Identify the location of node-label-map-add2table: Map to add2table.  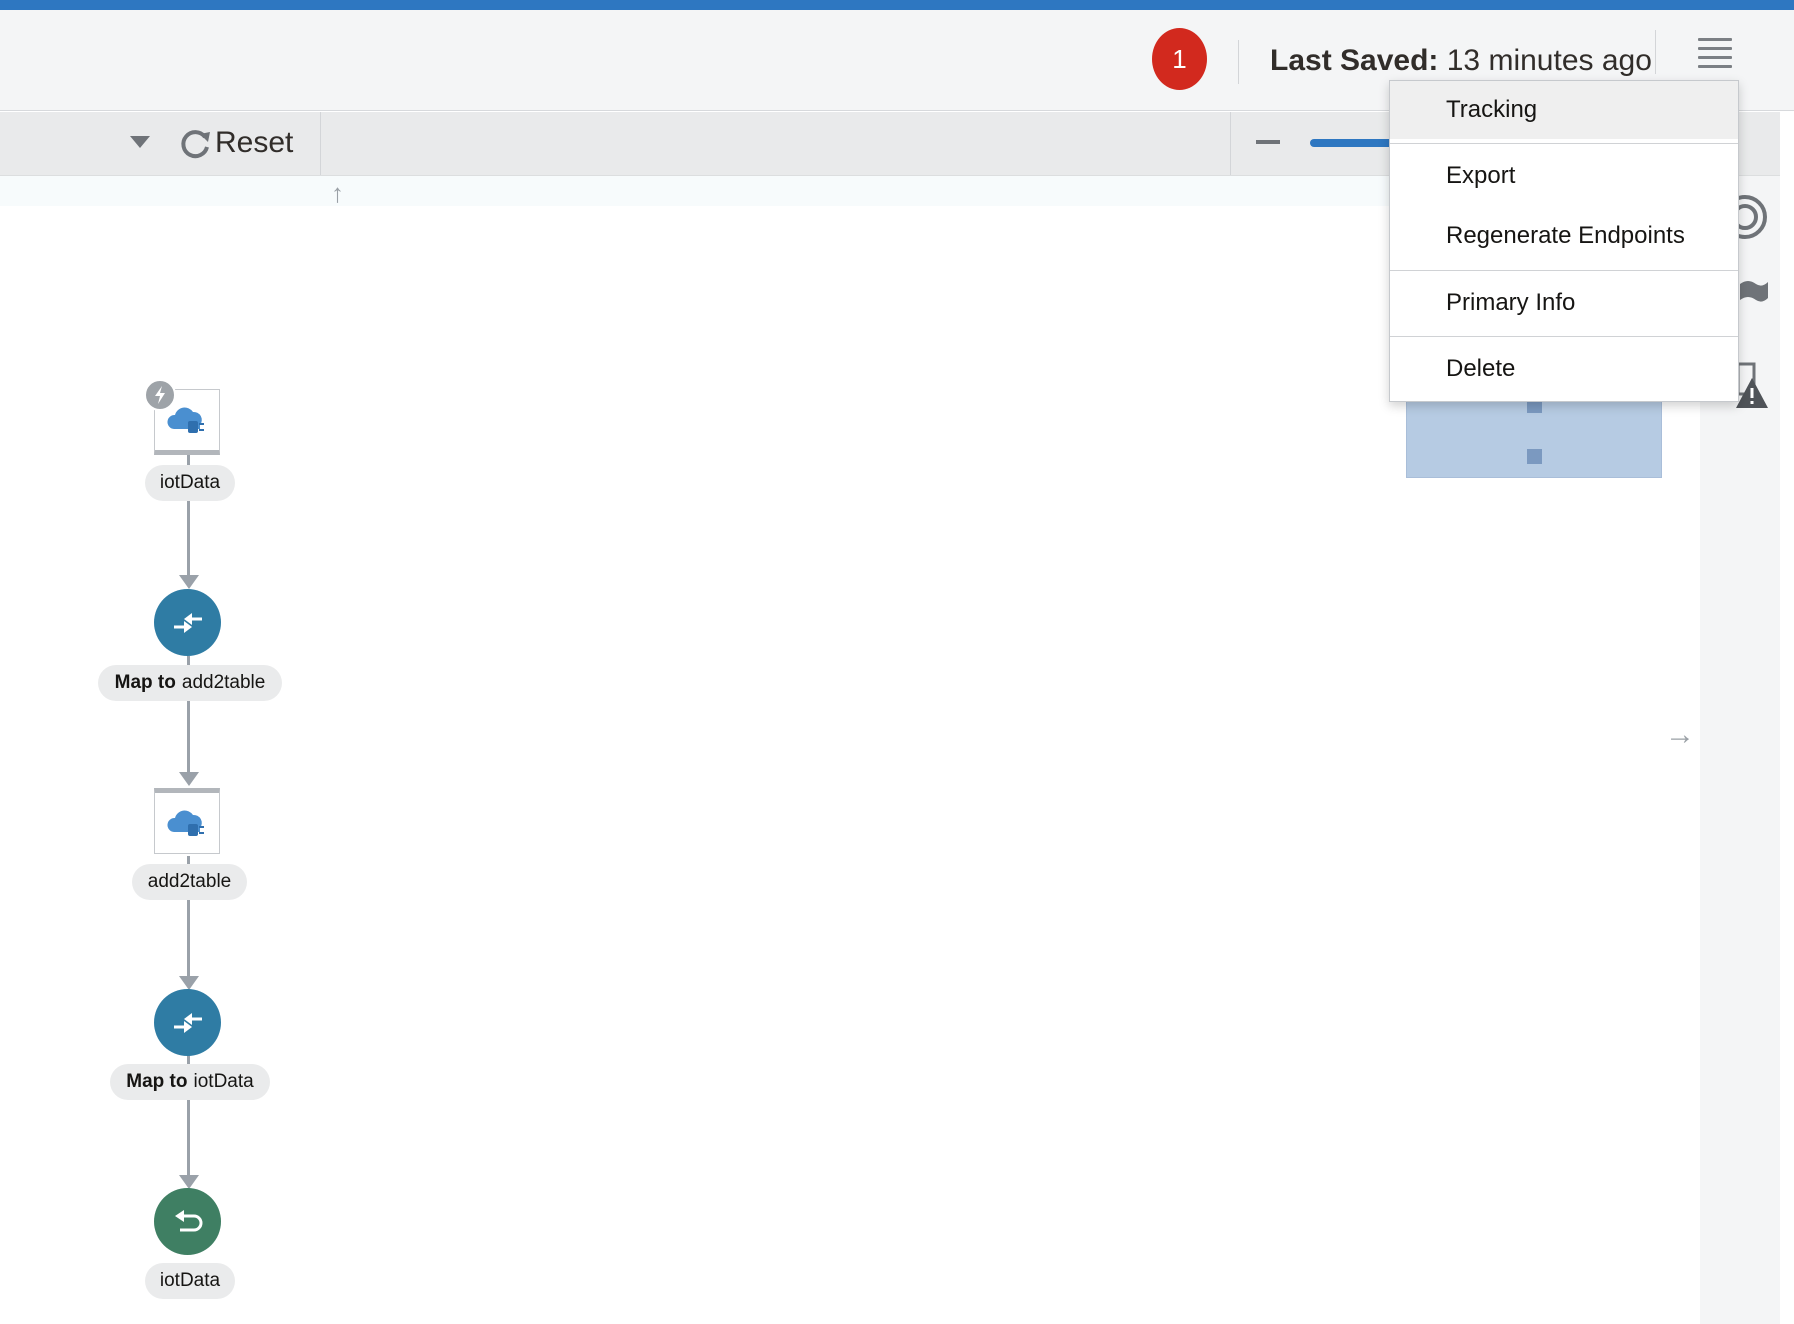
(190, 683).